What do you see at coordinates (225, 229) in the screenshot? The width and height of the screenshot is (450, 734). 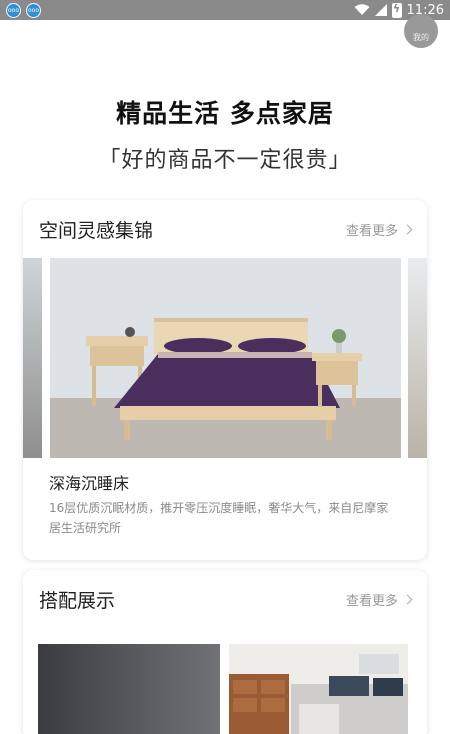 I see `inspiration-header: 空间灵感集锦 查看更多` at bounding box center [225, 229].